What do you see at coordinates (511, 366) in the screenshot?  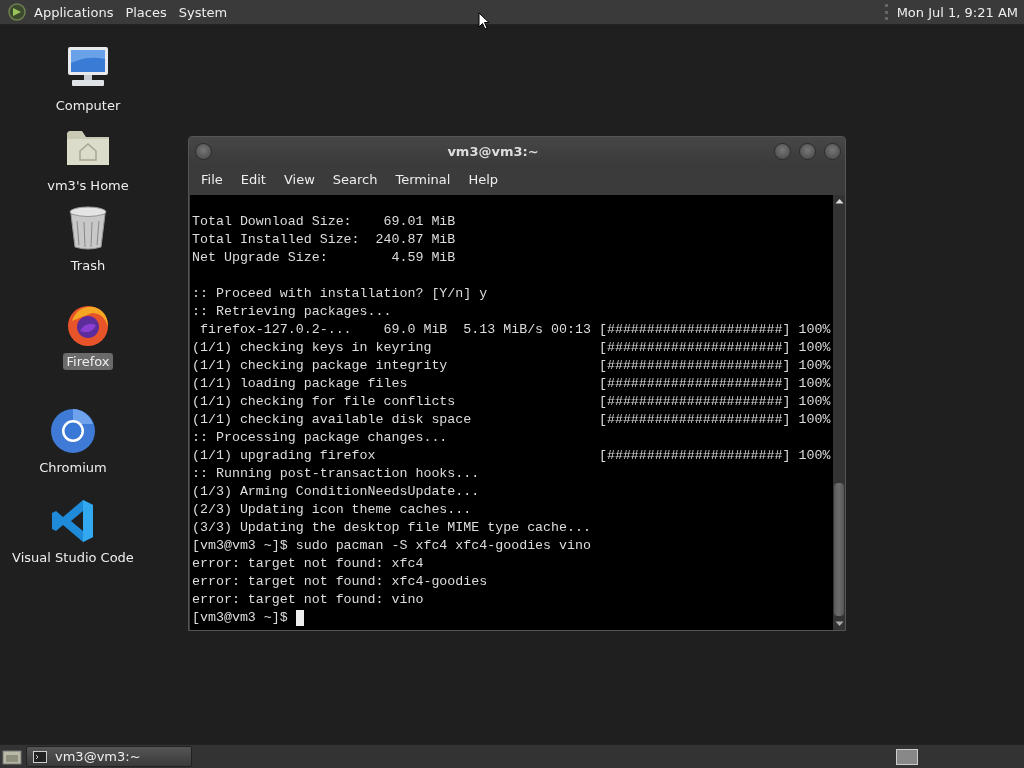 I see `terminal-line: (1/1) checking package integrity [######################] 100%` at bounding box center [511, 366].